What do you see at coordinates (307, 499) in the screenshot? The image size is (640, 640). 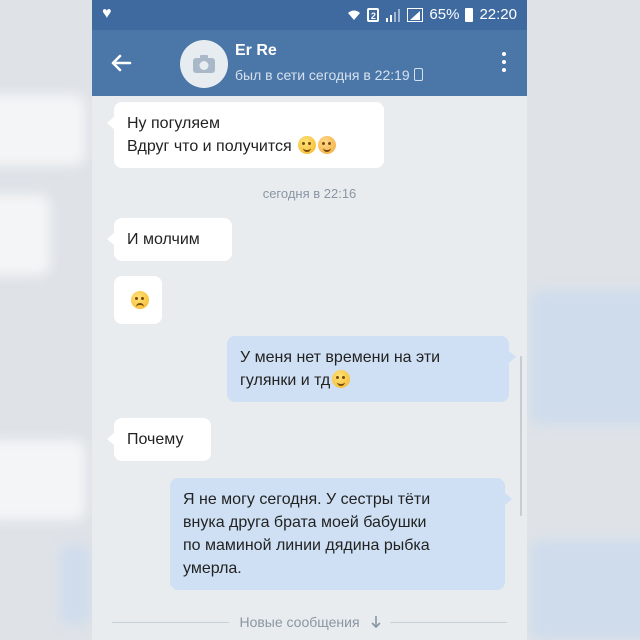 I see `message-text: Я не могу сегодня. У сестры тёти` at bounding box center [307, 499].